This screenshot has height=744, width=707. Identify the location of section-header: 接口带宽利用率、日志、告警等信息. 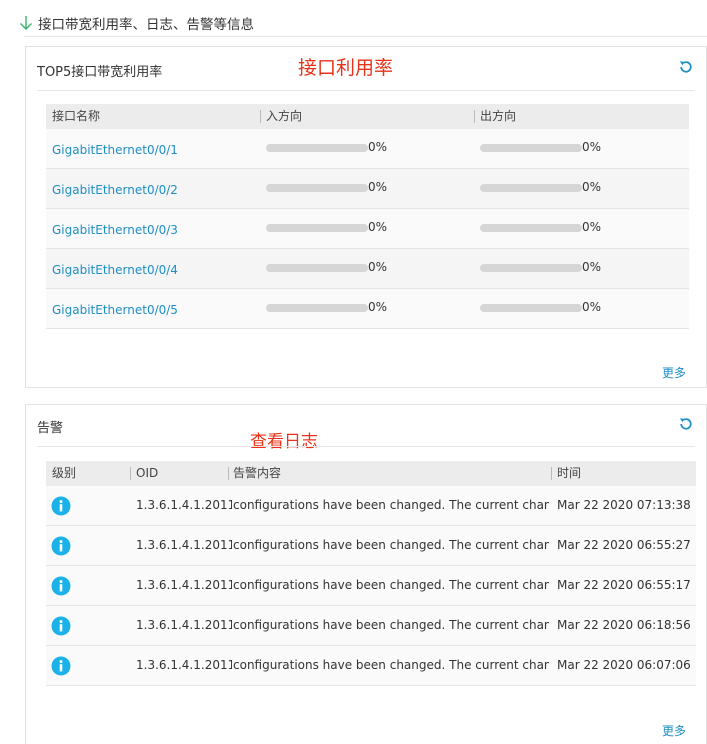
(136, 23).